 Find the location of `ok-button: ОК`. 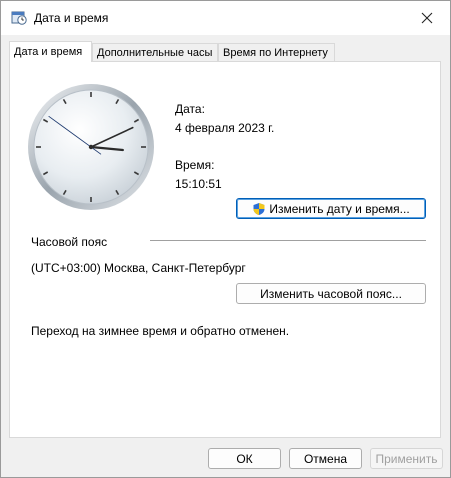

ok-button: ОК is located at coordinates (244, 458).